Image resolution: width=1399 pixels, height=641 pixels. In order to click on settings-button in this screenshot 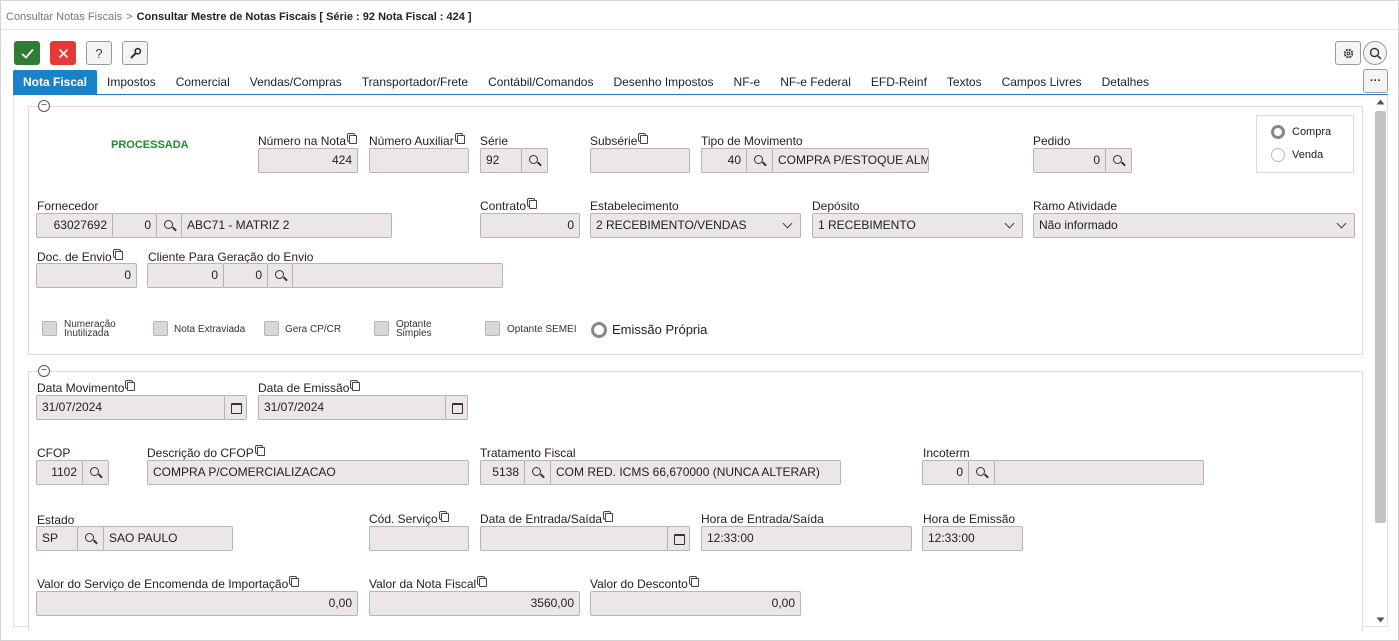, I will do `click(1348, 53)`.